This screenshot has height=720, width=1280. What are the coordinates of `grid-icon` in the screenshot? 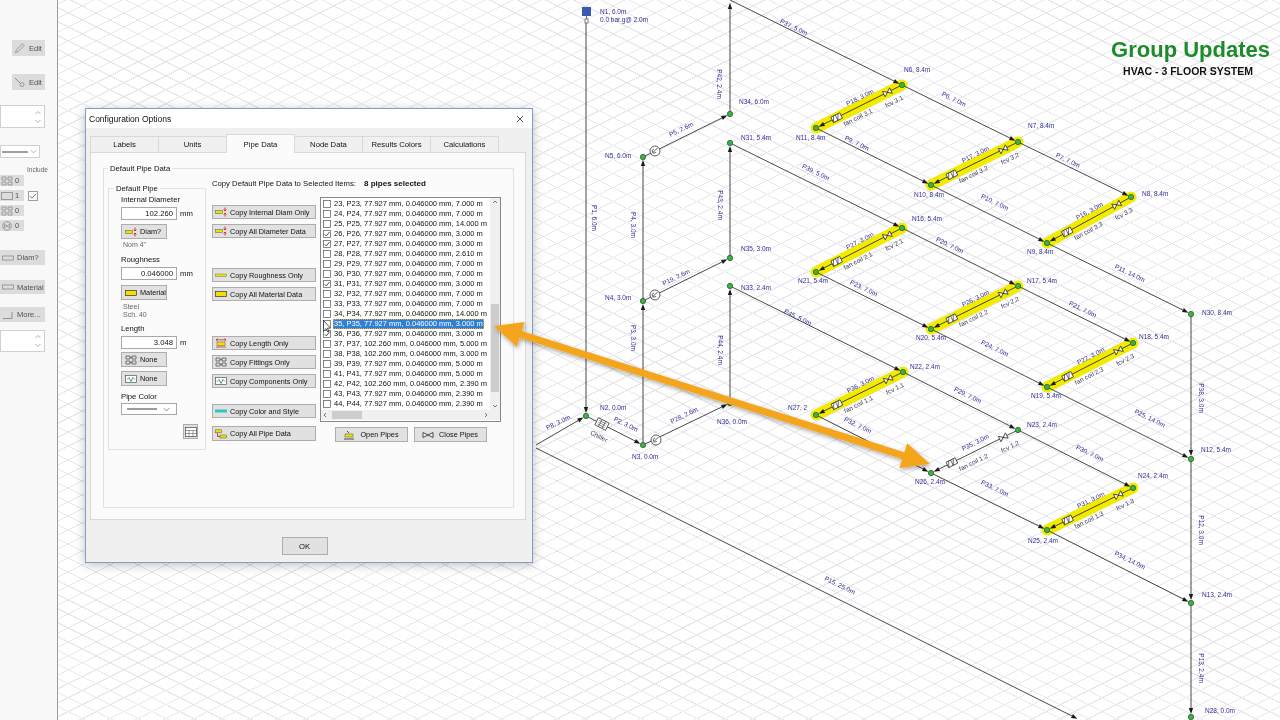 It's located at (190, 431).